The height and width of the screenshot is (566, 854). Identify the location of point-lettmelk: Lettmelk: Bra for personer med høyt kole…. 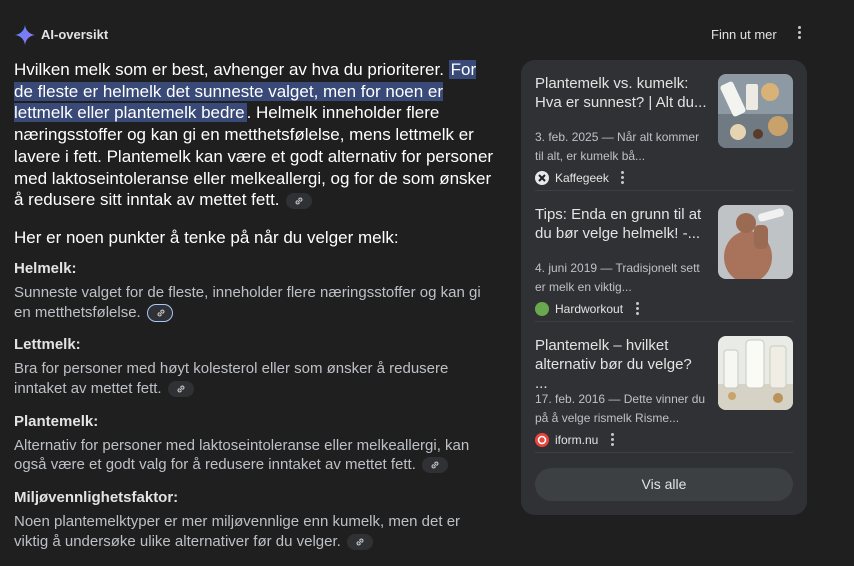
(254, 367).